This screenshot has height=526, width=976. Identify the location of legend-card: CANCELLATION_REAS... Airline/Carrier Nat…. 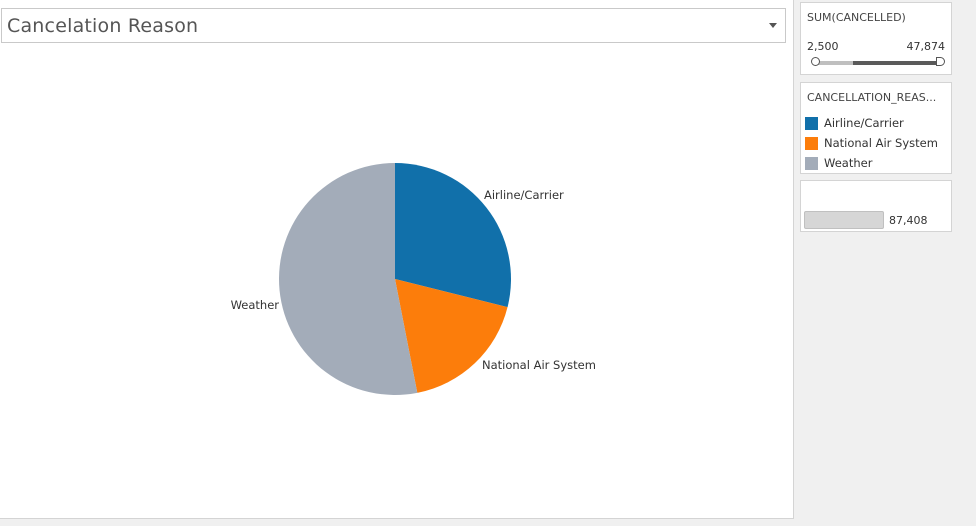
(876, 128).